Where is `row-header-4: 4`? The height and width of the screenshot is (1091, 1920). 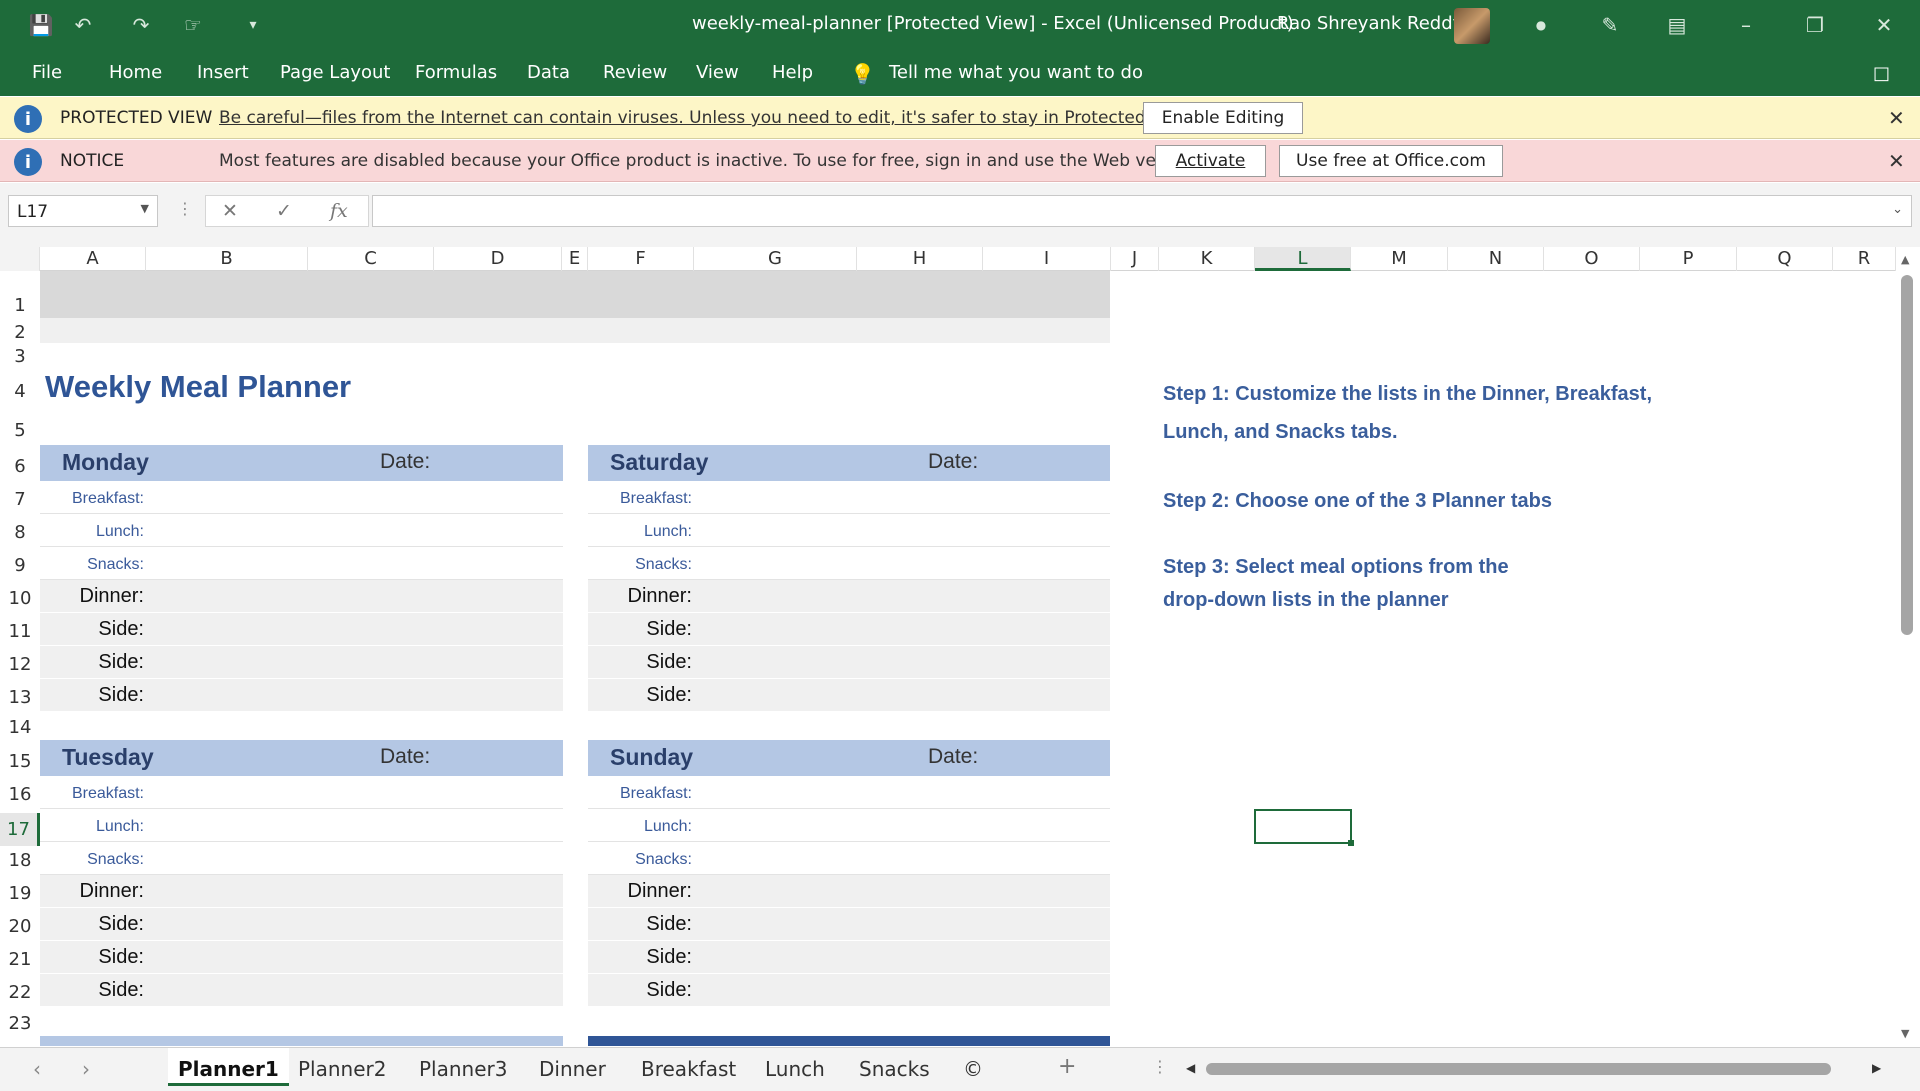 row-header-4: 4 is located at coordinates (20, 391).